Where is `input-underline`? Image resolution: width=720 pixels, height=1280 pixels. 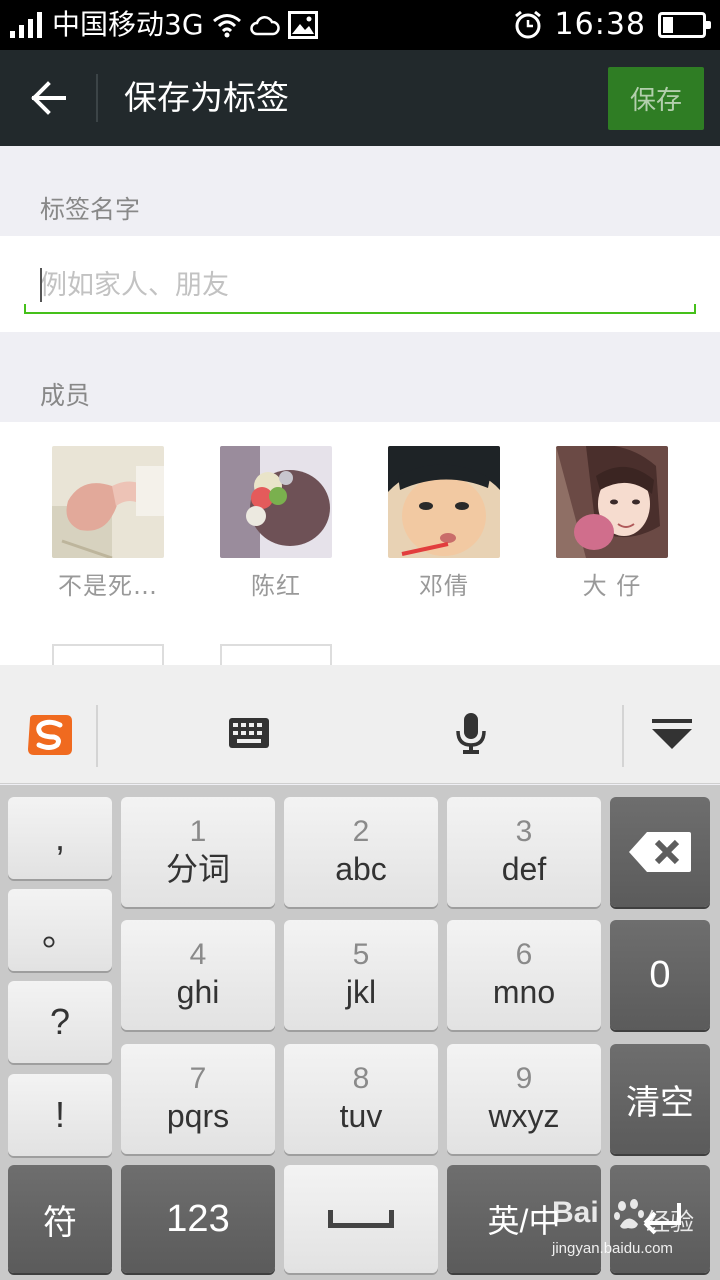 input-underline is located at coordinates (360, 309).